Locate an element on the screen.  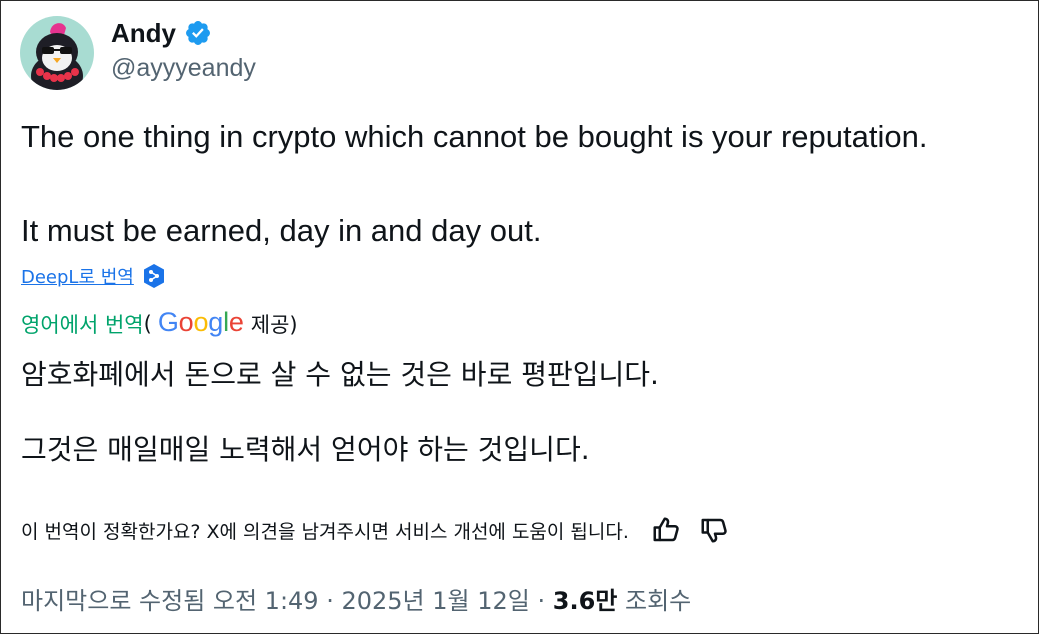
avatar is located at coordinates (57, 53).